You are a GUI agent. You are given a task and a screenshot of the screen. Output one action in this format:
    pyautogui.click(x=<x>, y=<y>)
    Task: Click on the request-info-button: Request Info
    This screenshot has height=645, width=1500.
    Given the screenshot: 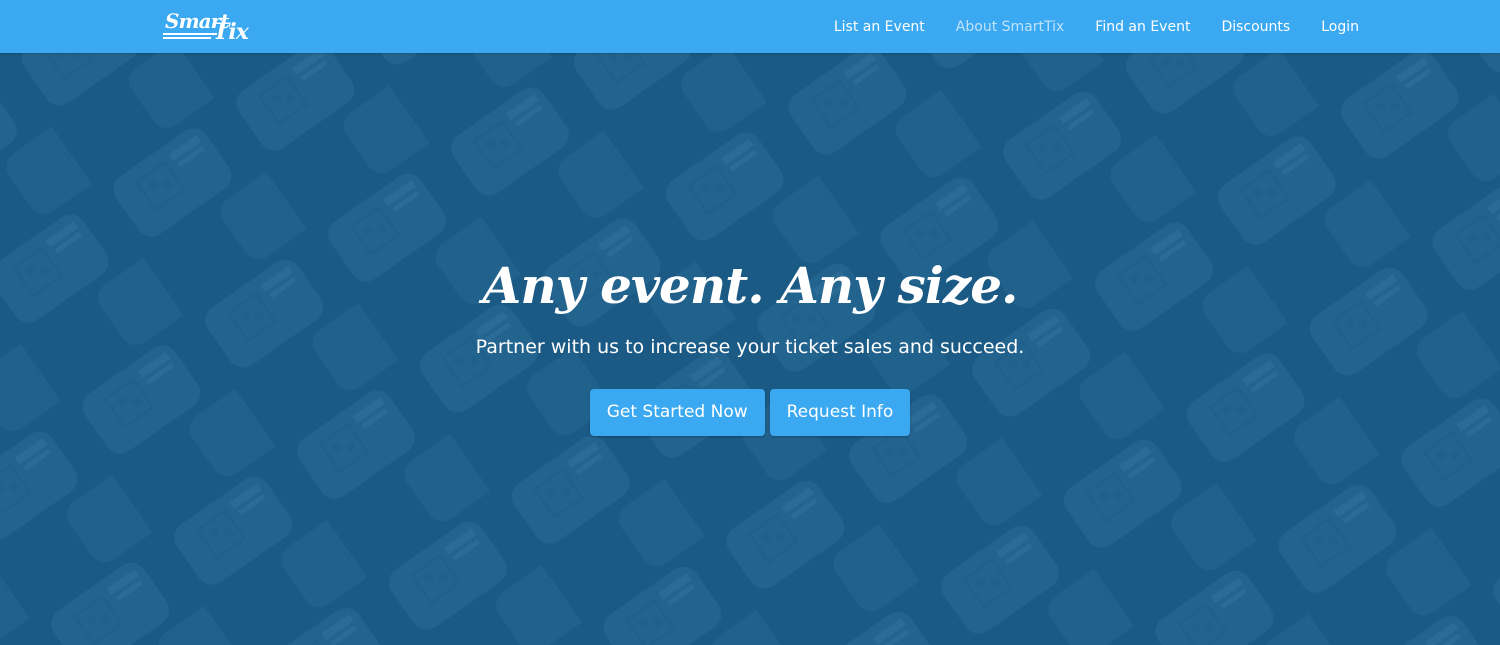 What is the action you would take?
    pyautogui.click(x=840, y=412)
    